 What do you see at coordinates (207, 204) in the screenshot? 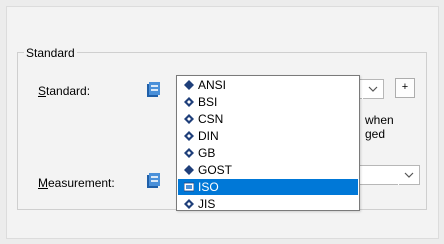
I see `dropdown-item-label: JIS` at bounding box center [207, 204].